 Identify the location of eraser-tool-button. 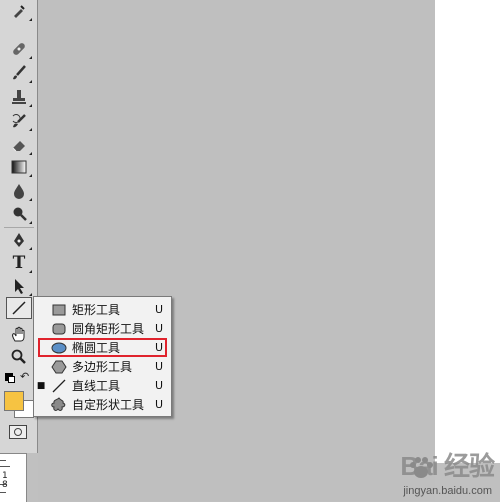
(19, 145).